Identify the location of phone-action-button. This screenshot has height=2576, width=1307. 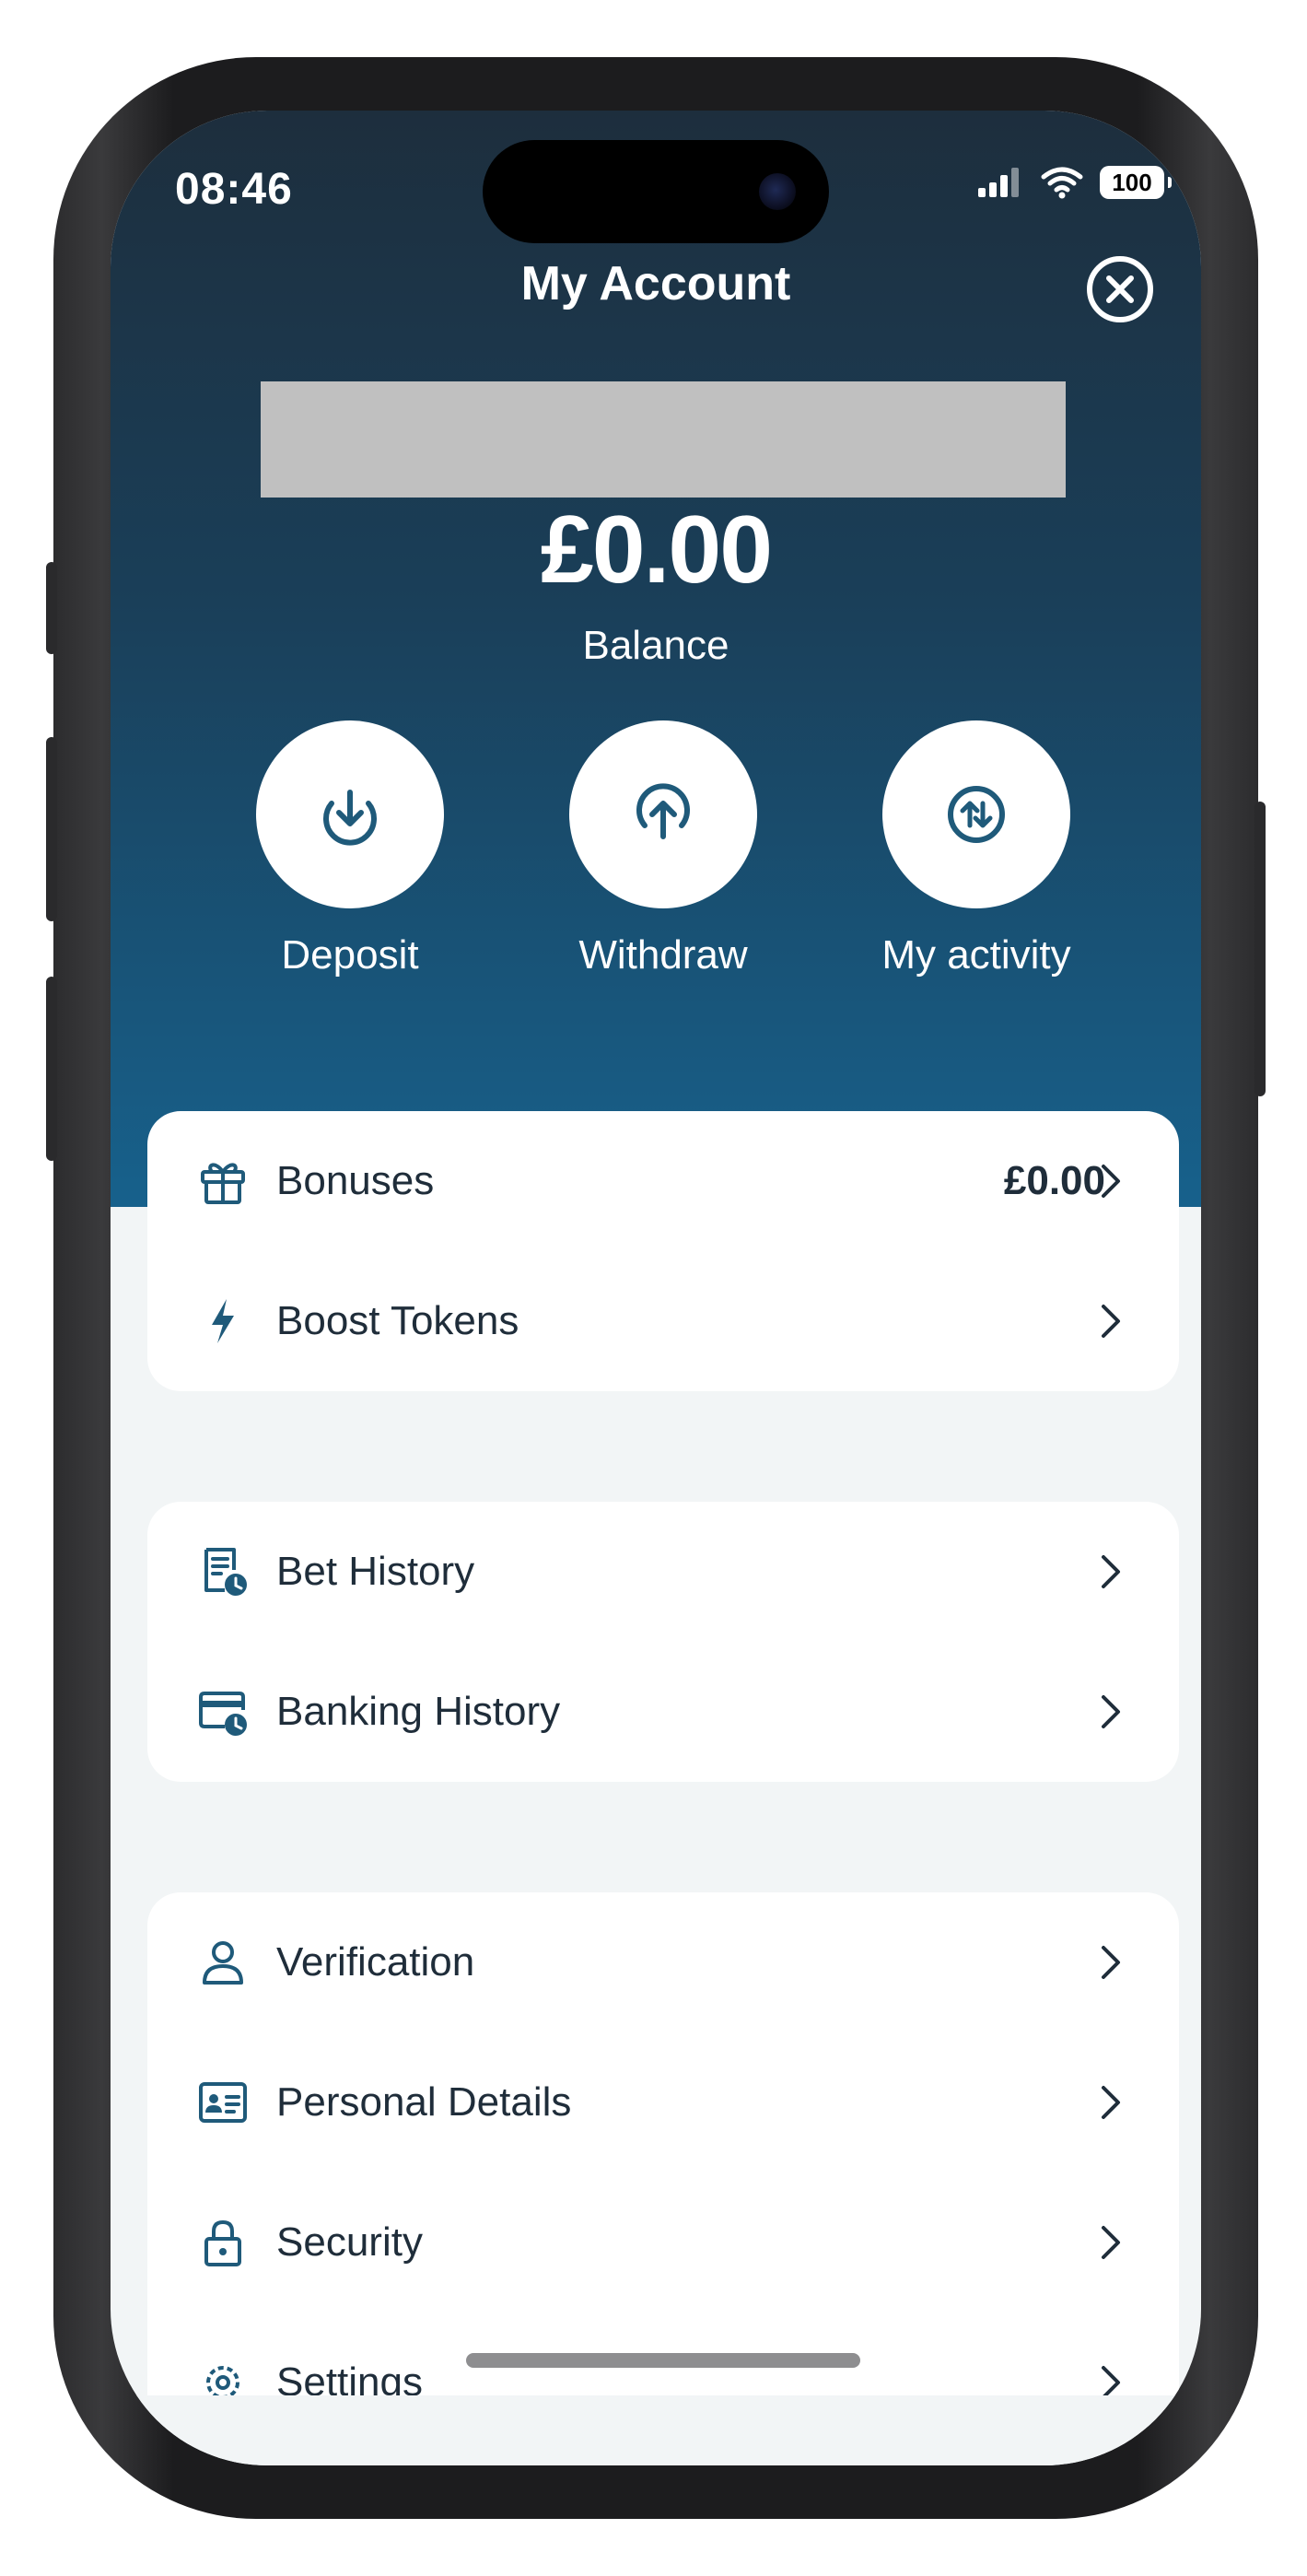
(52, 608).